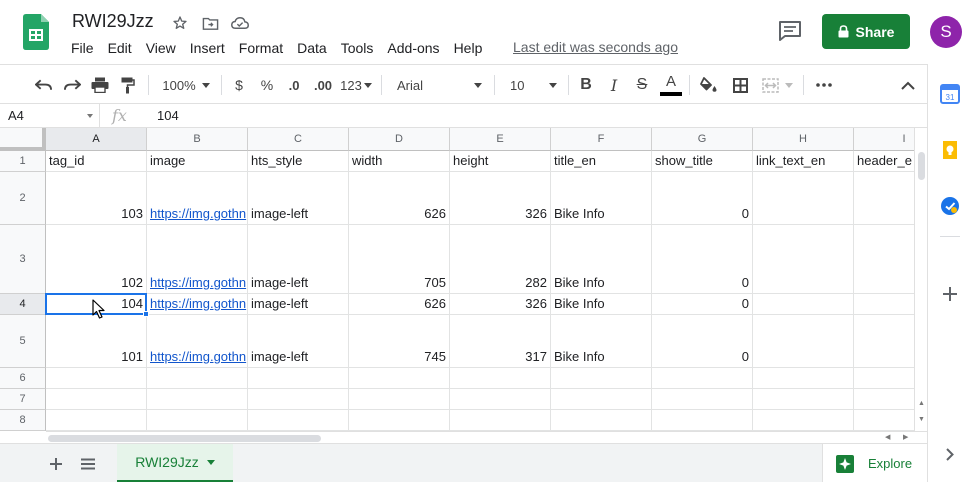 This screenshot has height=482, width=972. What do you see at coordinates (702, 399) in the screenshot?
I see `cell-g7` at bounding box center [702, 399].